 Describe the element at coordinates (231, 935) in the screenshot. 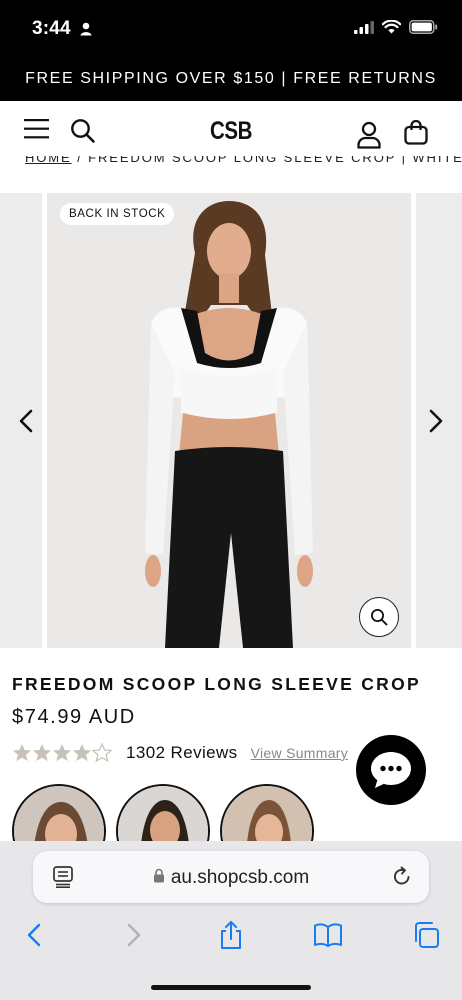

I see `share-icon` at that location.